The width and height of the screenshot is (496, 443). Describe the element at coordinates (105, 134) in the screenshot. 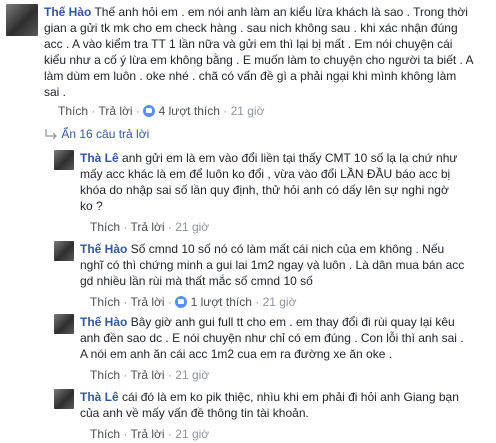

I see `hide-replies-label: Ẩn 16 câu trả lời` at that location.